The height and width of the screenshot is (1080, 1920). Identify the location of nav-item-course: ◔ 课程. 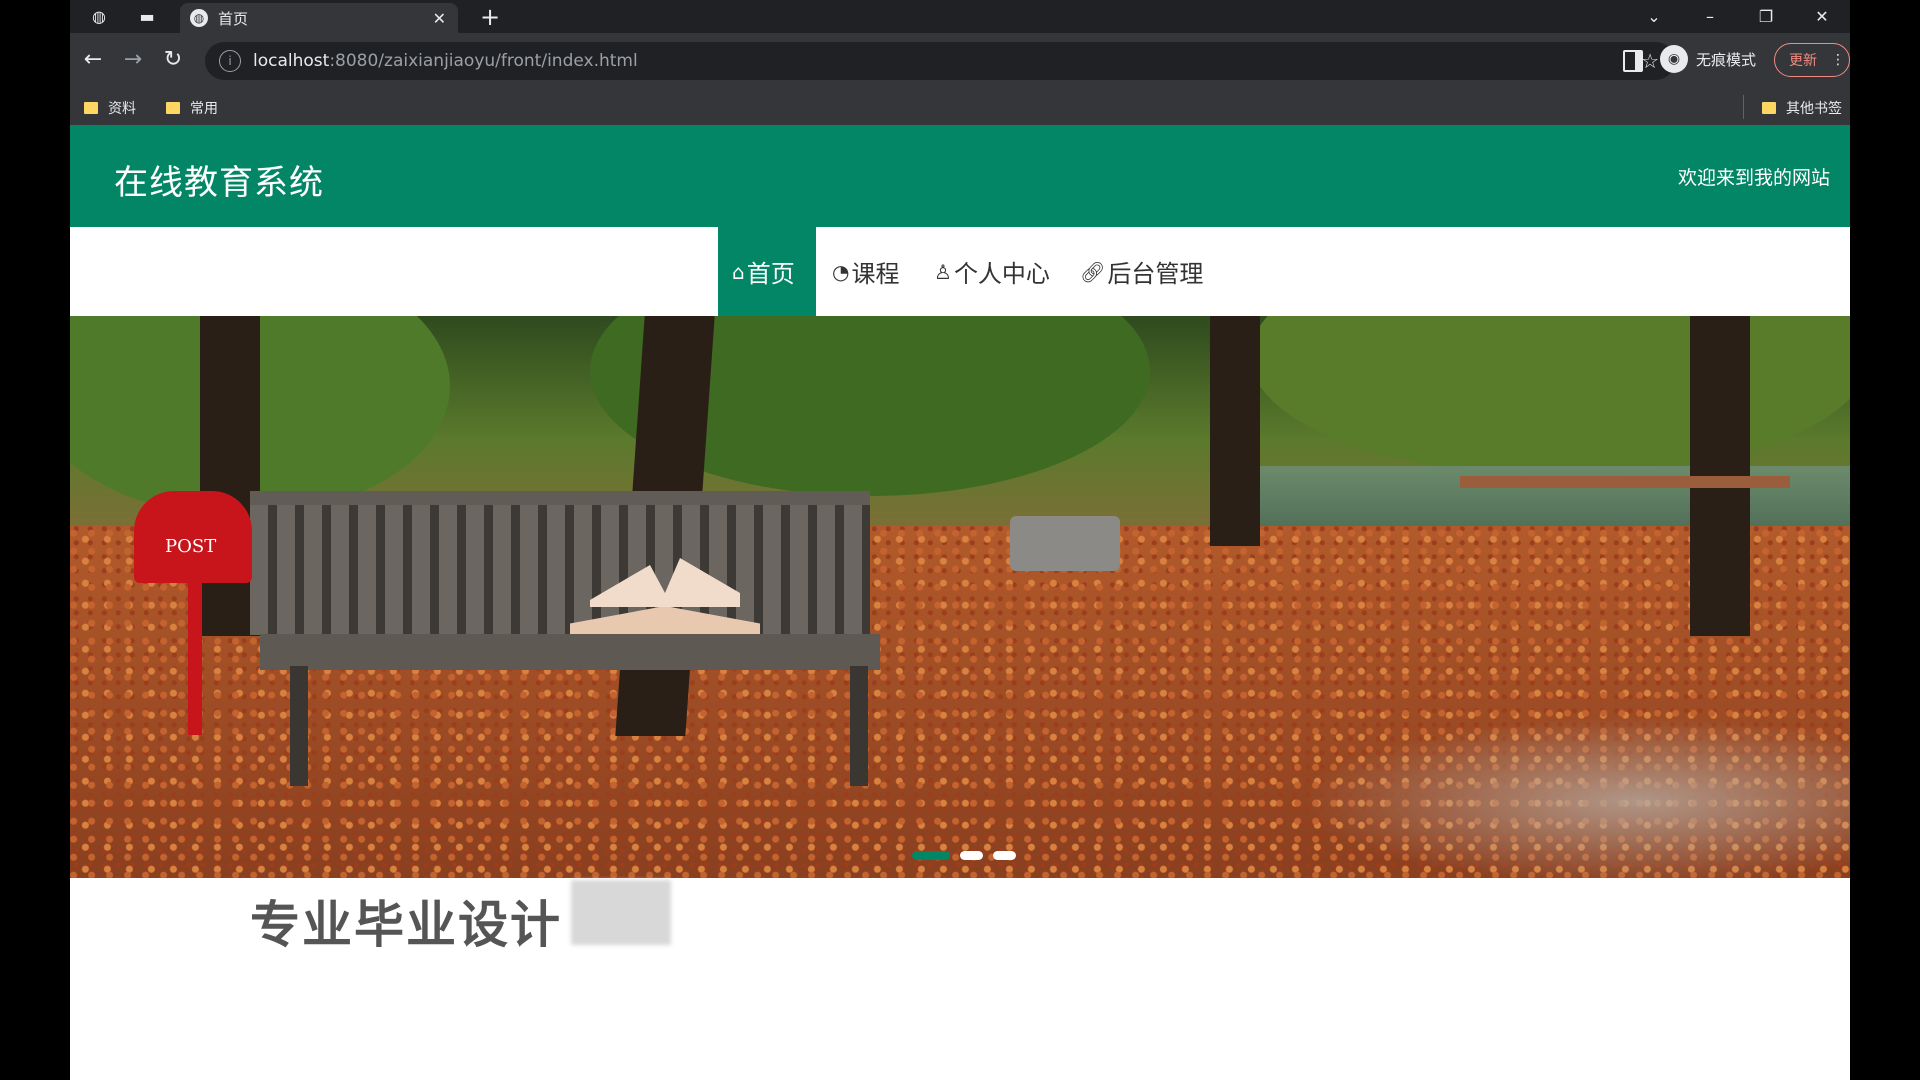
(865, 271).